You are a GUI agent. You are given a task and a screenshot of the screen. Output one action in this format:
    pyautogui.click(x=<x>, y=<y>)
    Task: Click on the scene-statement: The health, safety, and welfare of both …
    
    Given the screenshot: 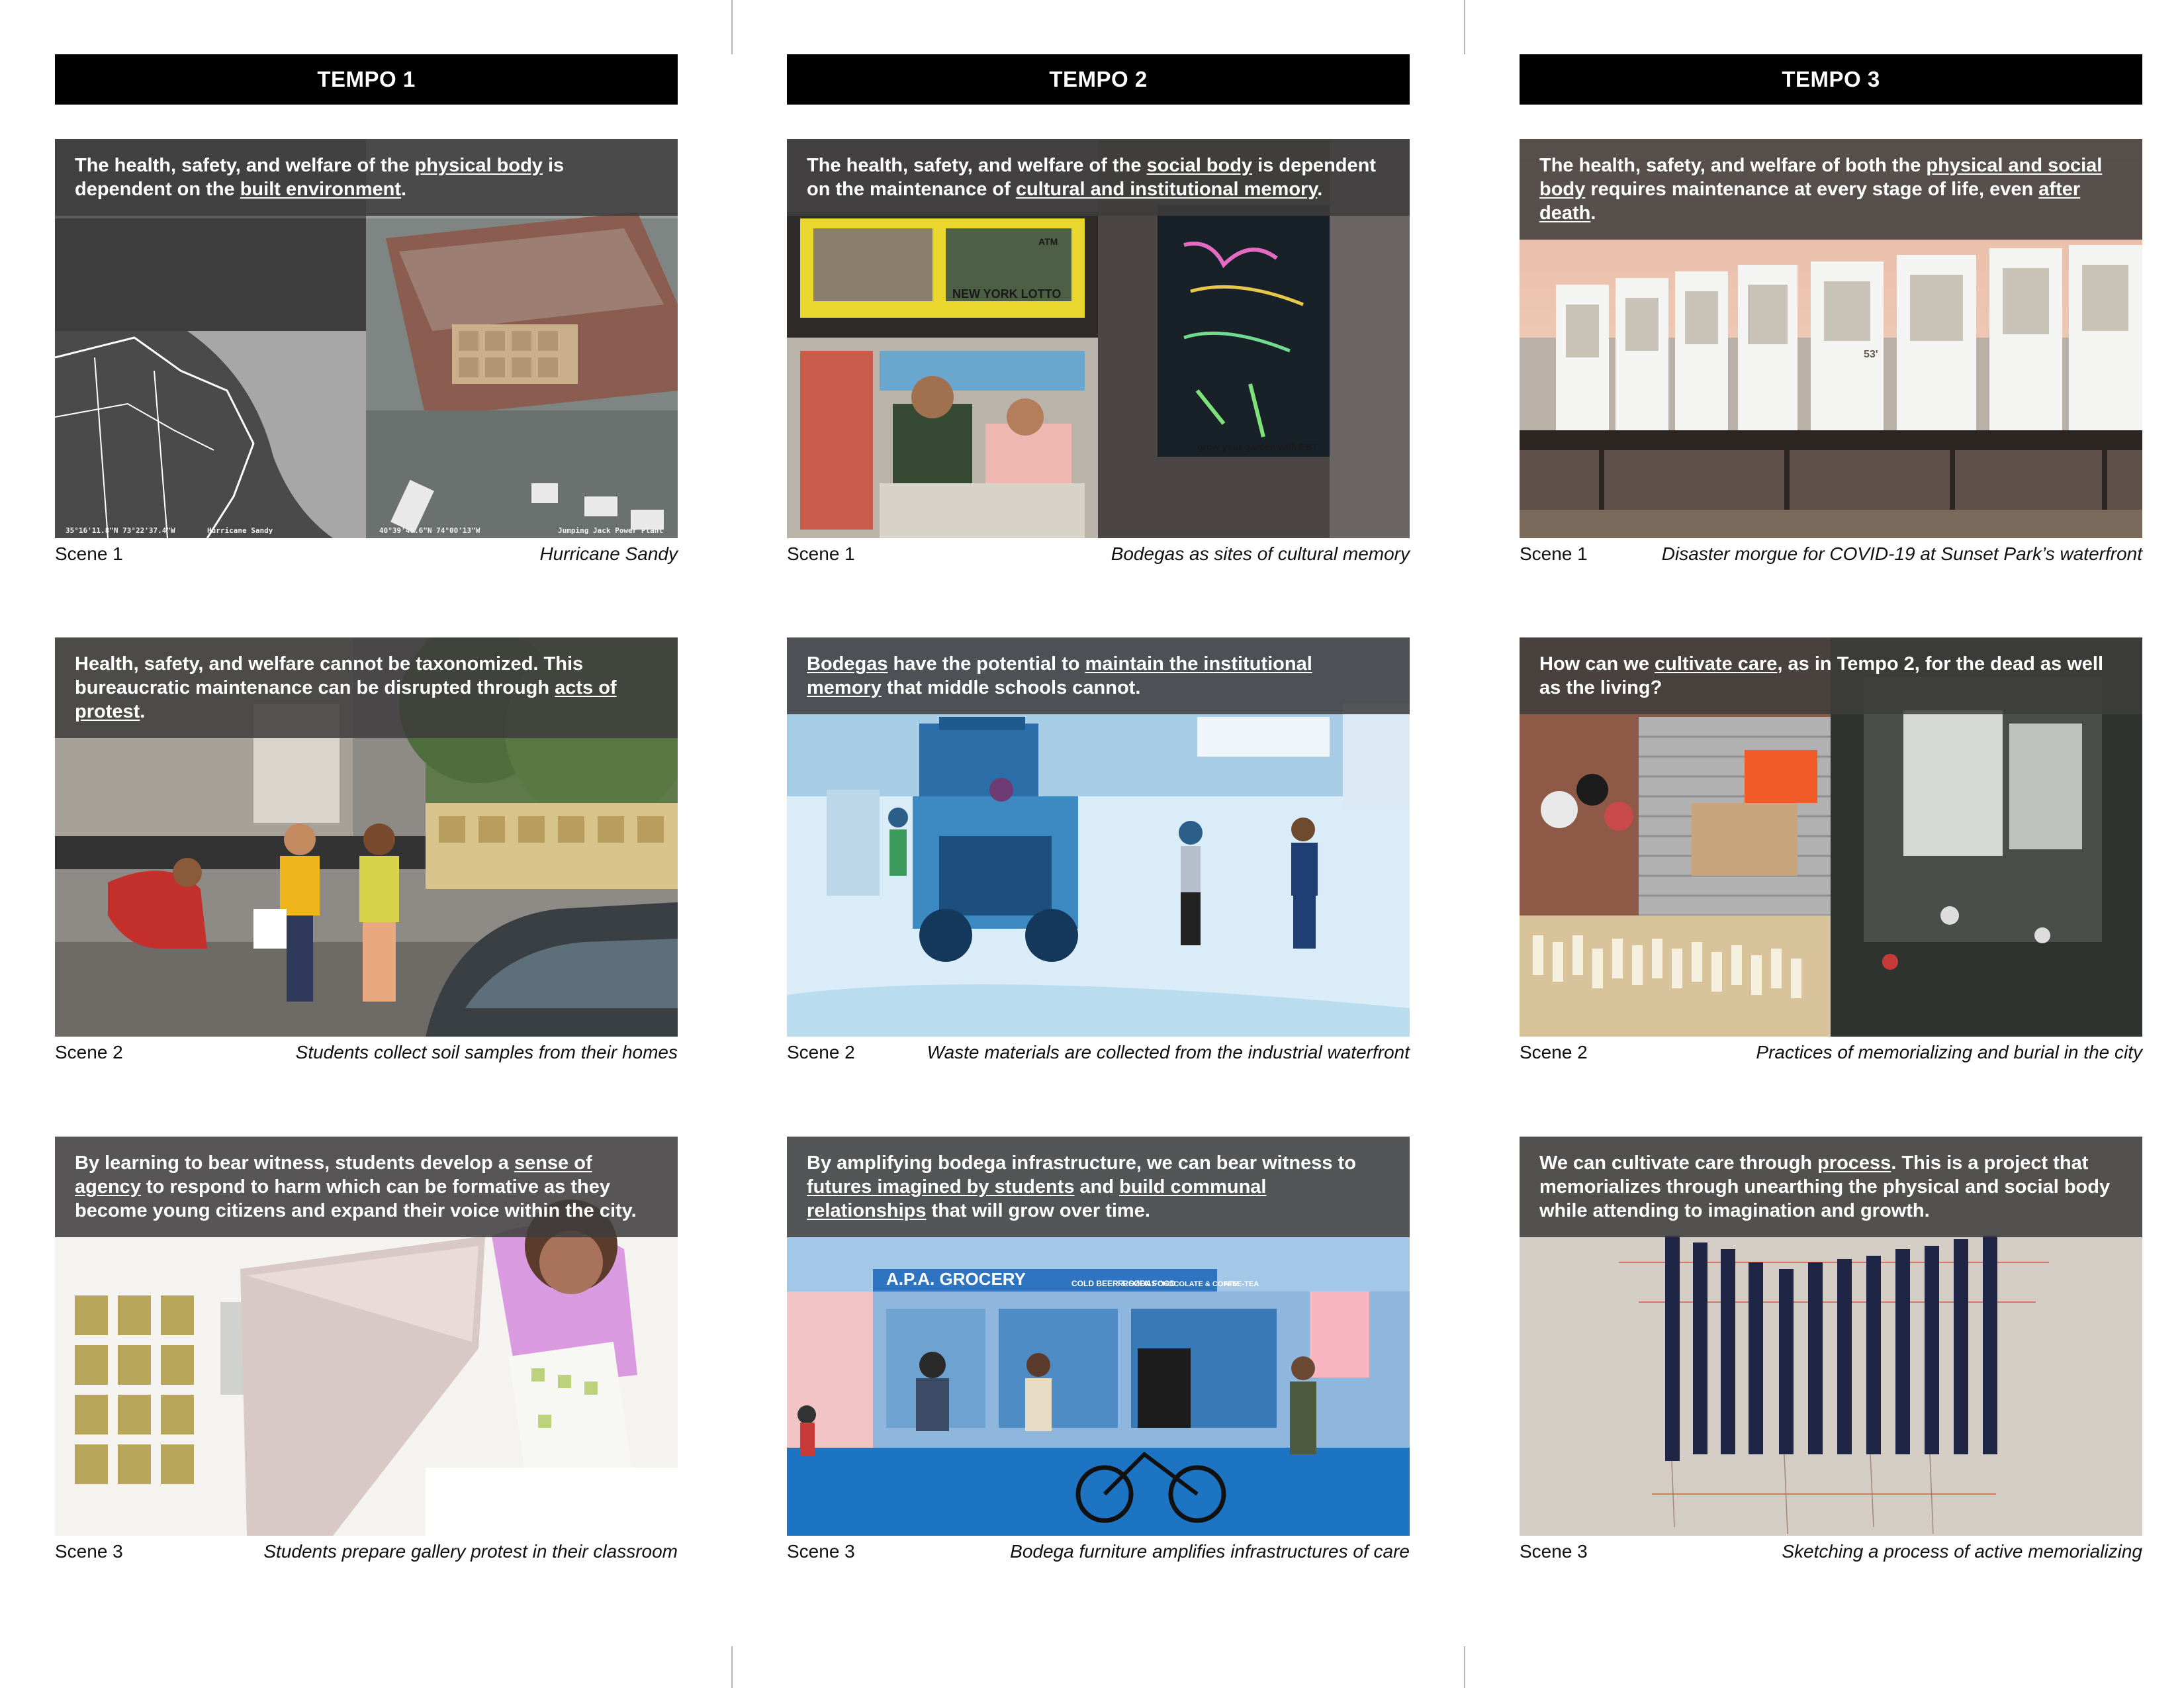 What is the action you would take?
    pyautogui.click(x=1831, y=189)
    